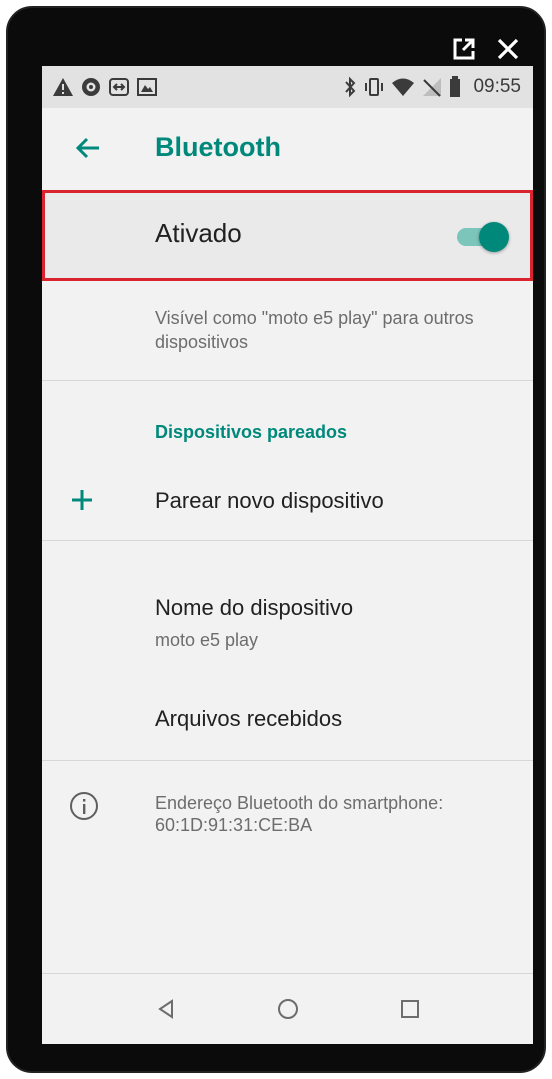  Describe the element at coordinates (166, 1009) in the screenshot. I see `back-triangle-icon` at that location.